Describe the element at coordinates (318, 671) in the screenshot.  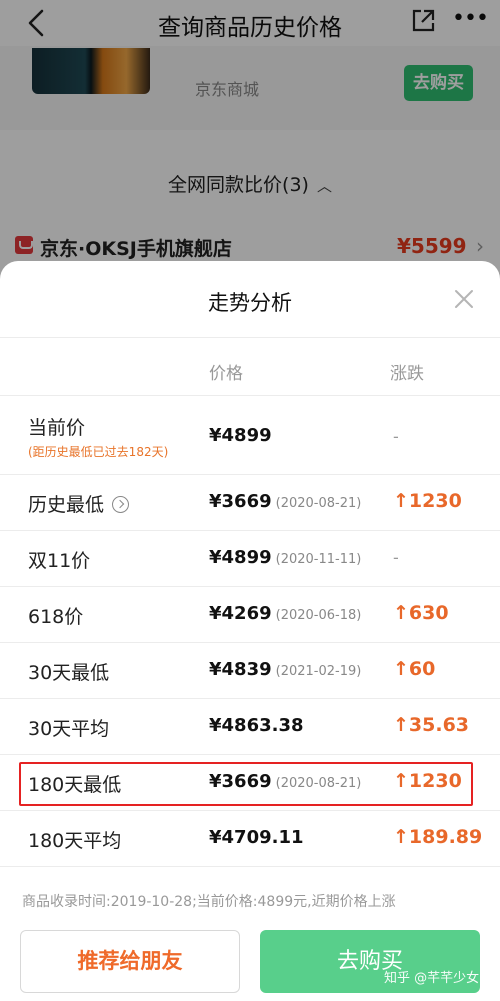
I see `row-date: (2021-02-19)` at that location.